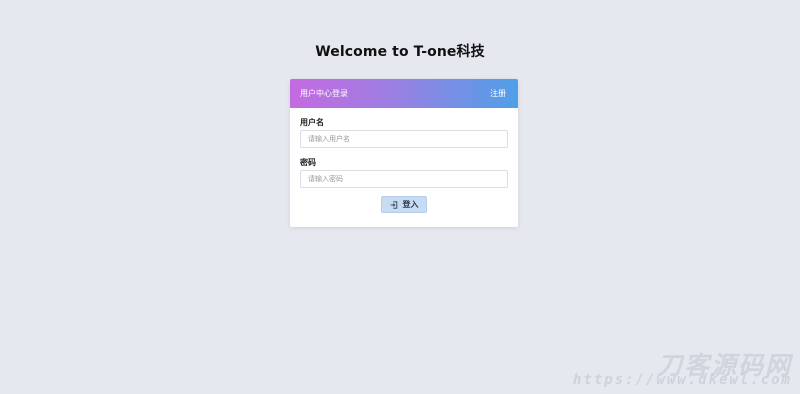  What do you see at coordinates (324, 93) in the screenshot?
I see `card-header-title: 用户中心登录` at bounding box center [324, 93].